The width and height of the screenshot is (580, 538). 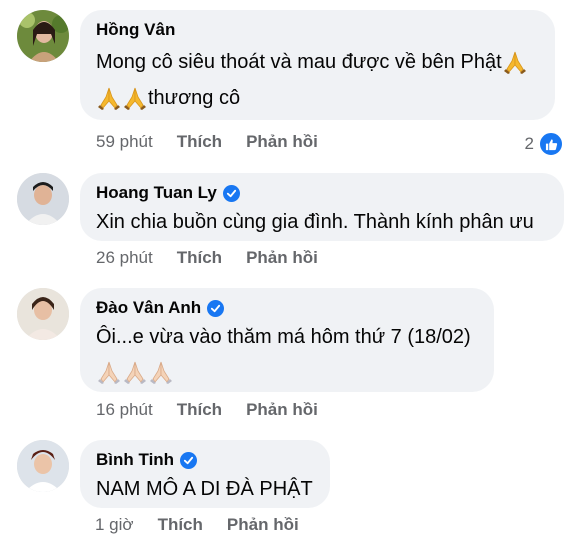 I want to click on commenter-name: Bình Tinh, so click(x=205, y=460).